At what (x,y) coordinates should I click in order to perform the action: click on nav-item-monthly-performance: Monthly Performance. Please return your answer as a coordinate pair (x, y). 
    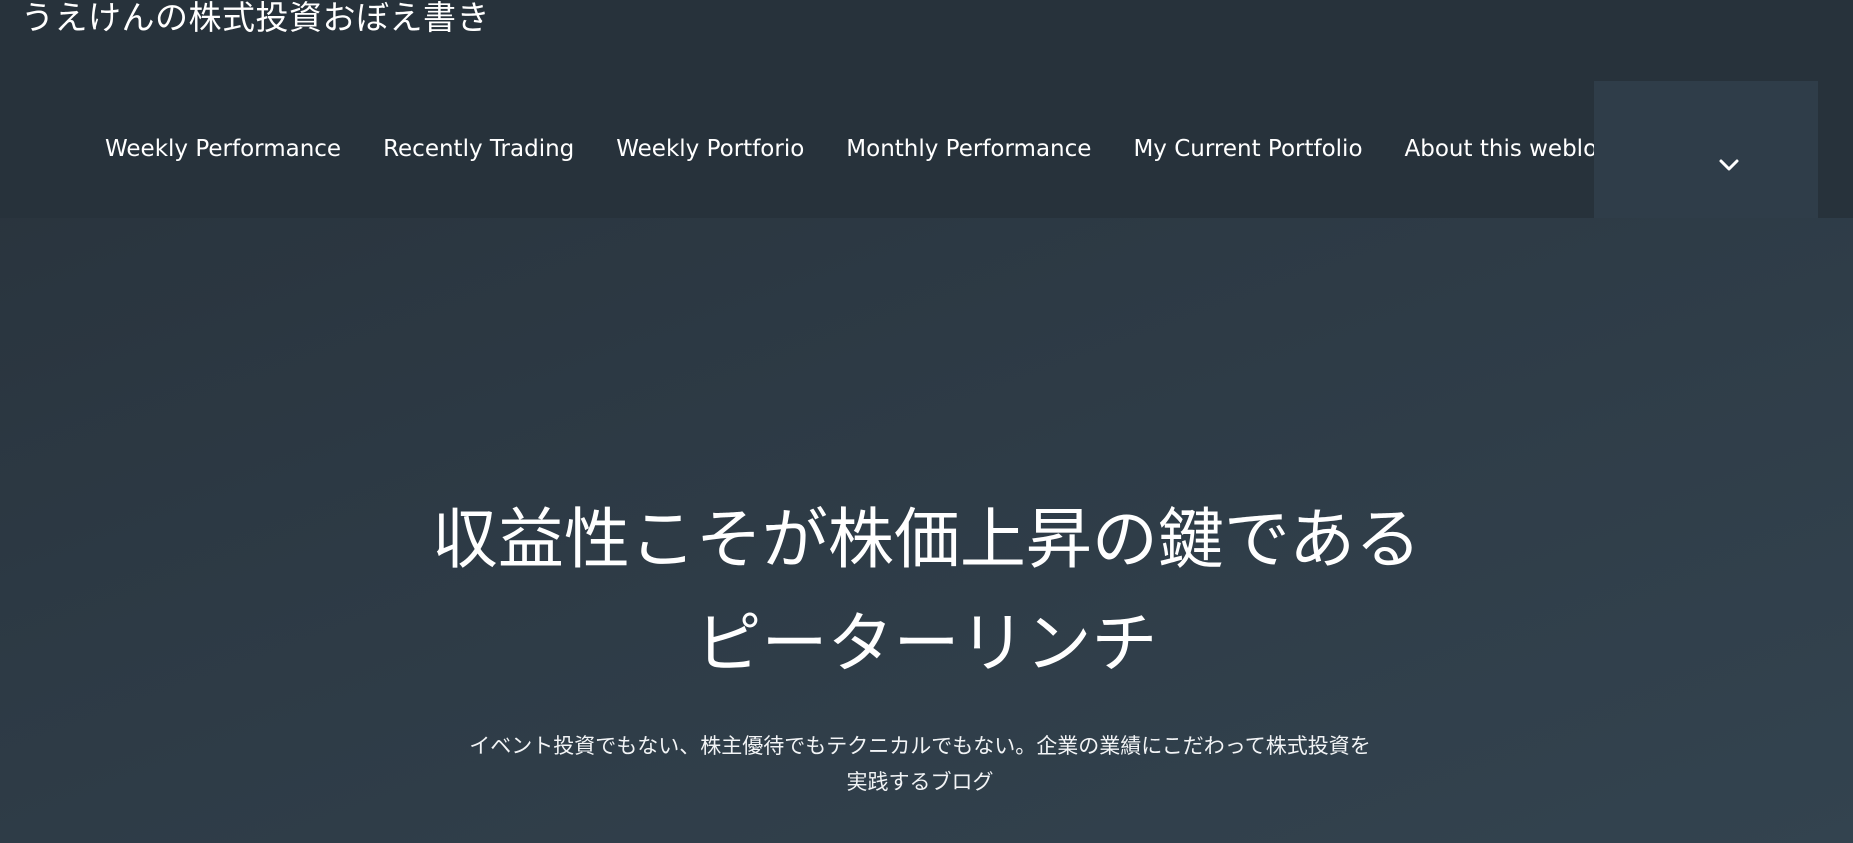
    Looking at the image, I should click on (968, 149).